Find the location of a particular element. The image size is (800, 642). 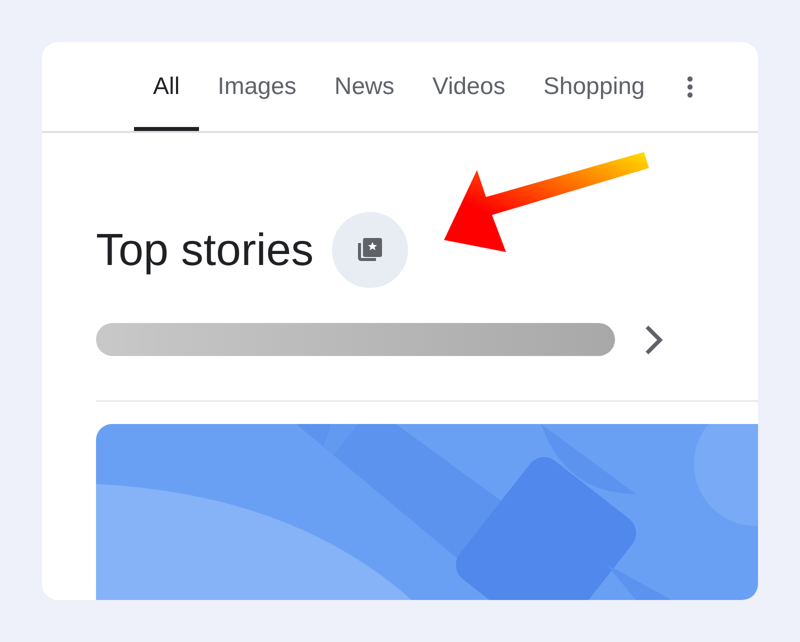

chevron-right-icon is located at coordinates (654, 340).